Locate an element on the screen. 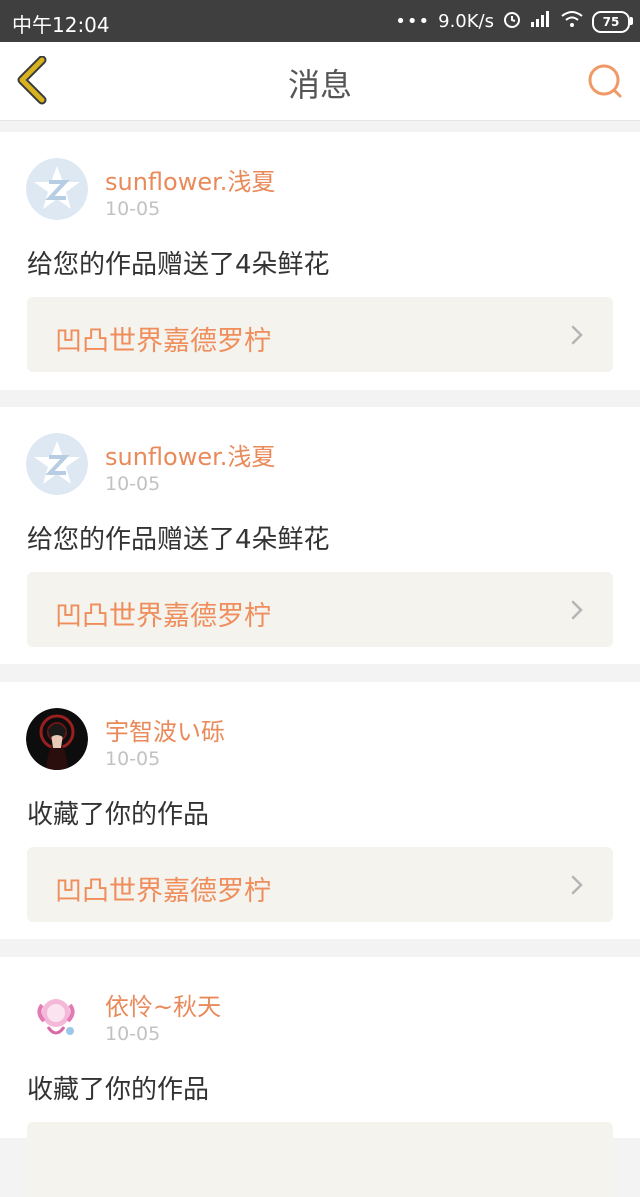 Image resolution: width=640 pixels, height=1197 pixels. pink-character-avatar-icon is located at coordinates (57, 1014).